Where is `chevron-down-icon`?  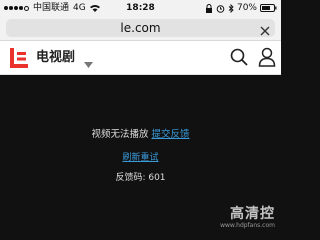 chevron-down-icon is located at coordinates (88, 61).